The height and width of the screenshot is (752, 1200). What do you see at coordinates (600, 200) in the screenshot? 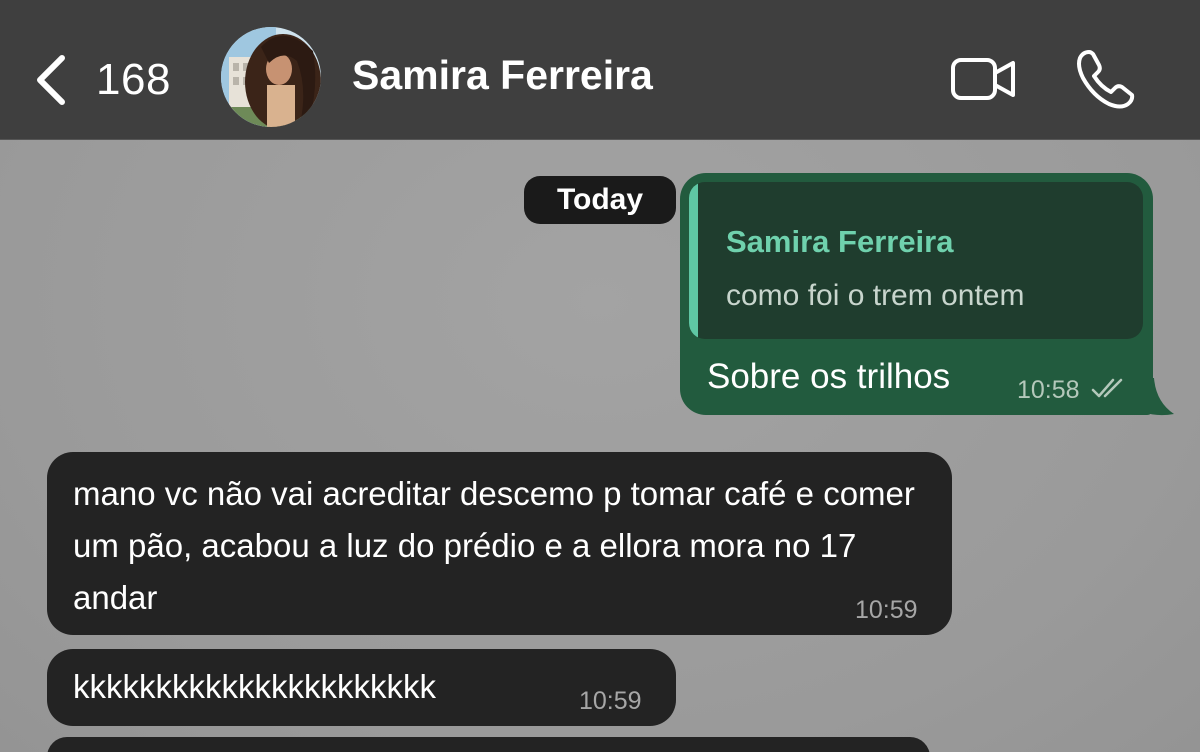
I see `date-separator: Today` at bounding box center [600, 200].